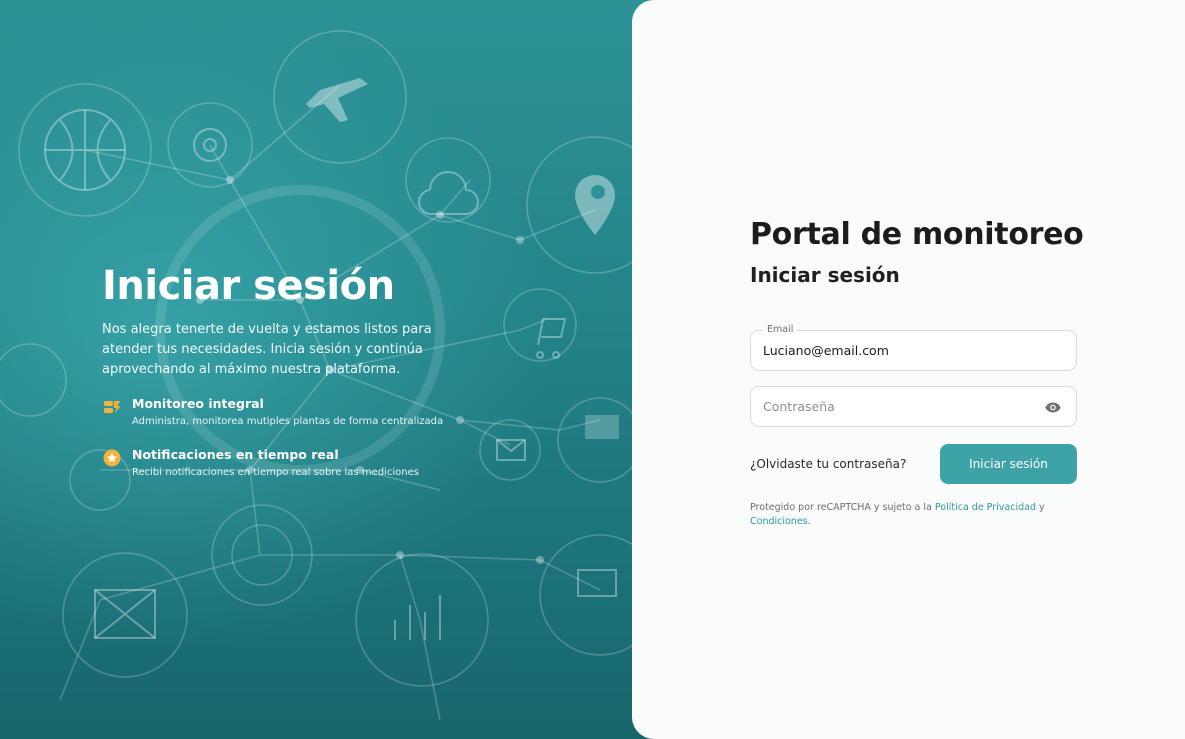  I want to click on forgot-password-link: ¿Olvidaste tu contraseña?, so click(828, 464).